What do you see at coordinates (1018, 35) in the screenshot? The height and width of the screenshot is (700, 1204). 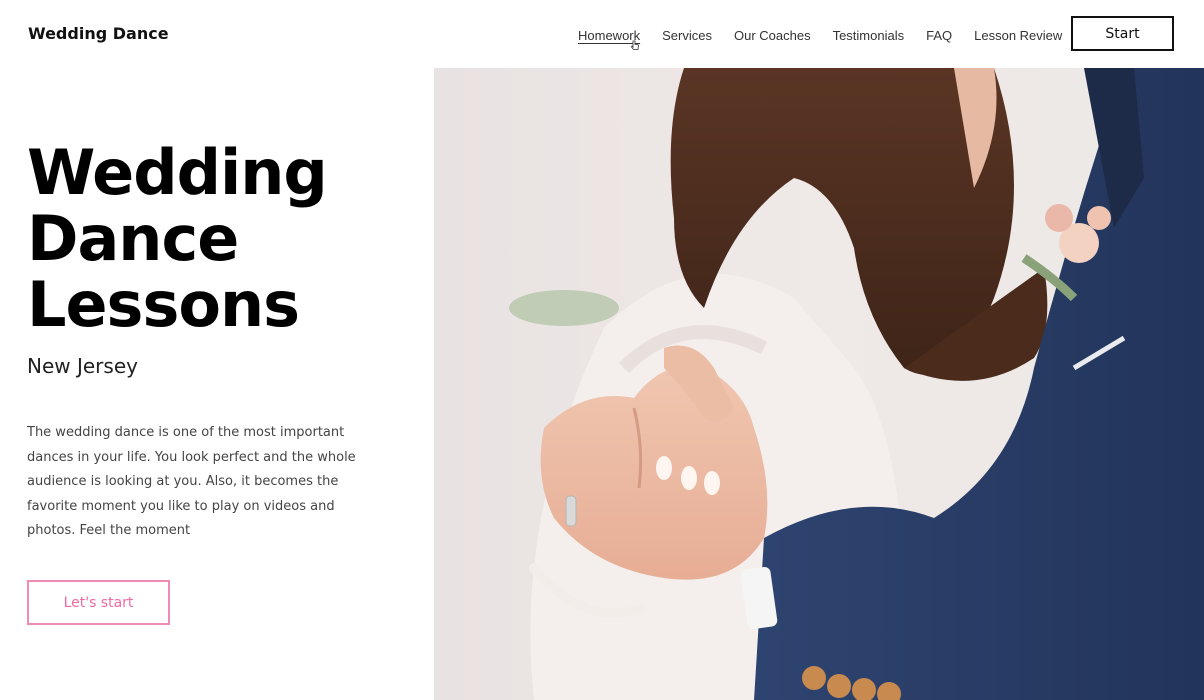 I see `nav-lesson-review: Lesson Review` at bounding box center [1018, 35].